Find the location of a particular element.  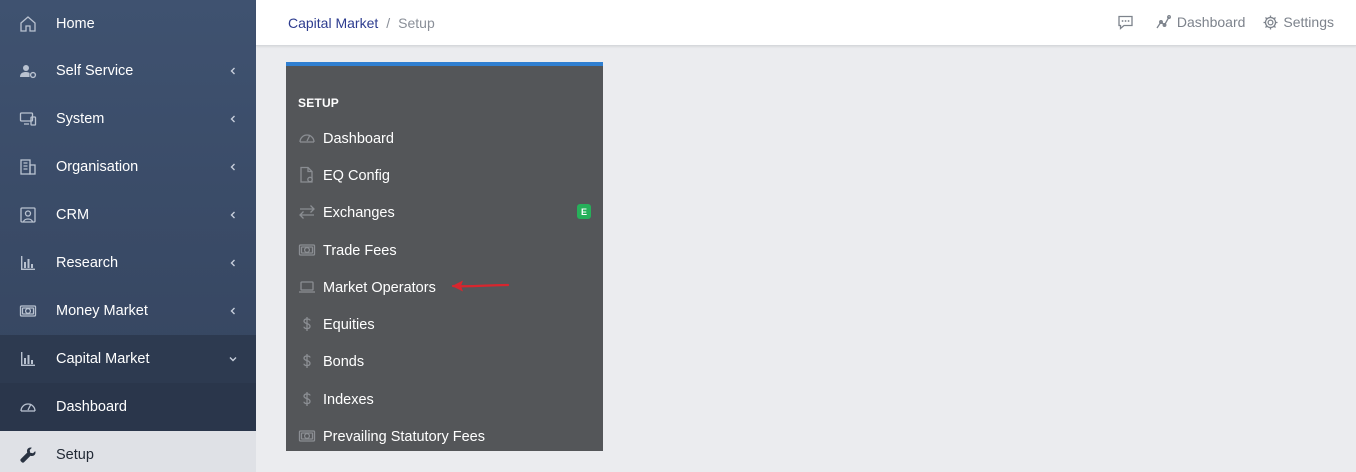

chat-bubble-icon is located at coordinates (1126, 22).